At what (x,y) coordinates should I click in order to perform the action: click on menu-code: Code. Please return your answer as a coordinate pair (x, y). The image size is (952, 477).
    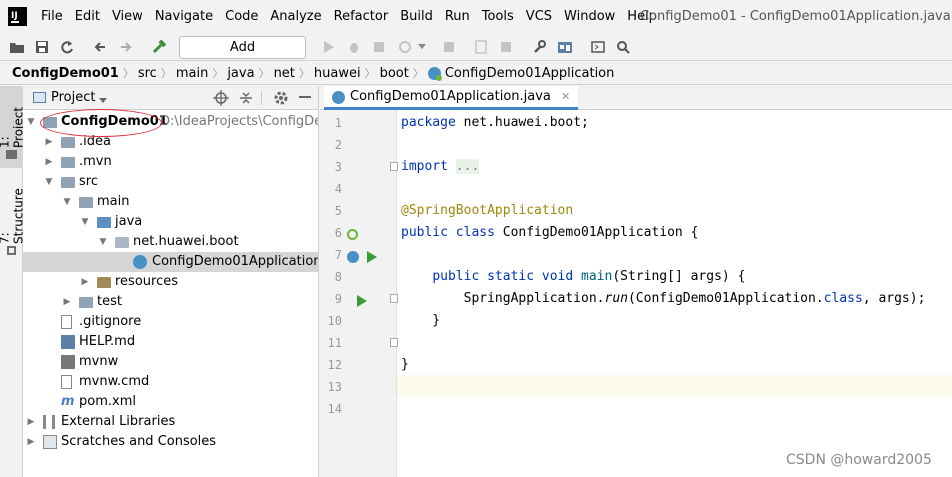
    Looking at the image, I should click on (241, 16).